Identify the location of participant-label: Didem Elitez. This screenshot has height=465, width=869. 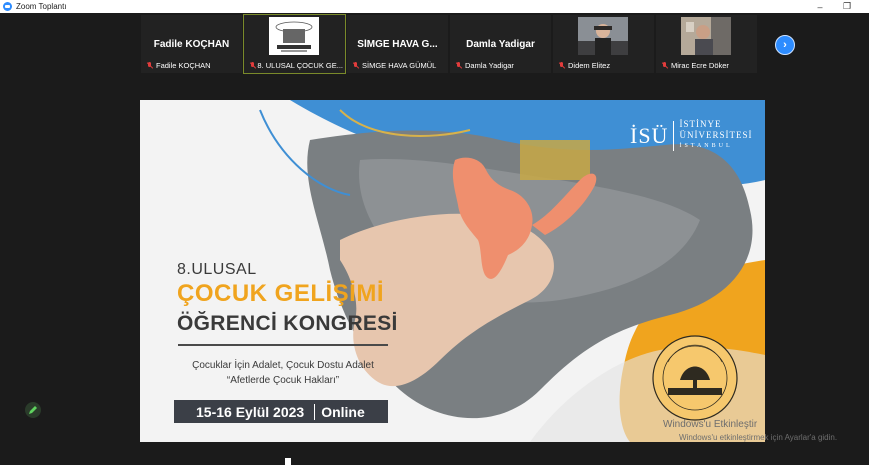
(605, 65).